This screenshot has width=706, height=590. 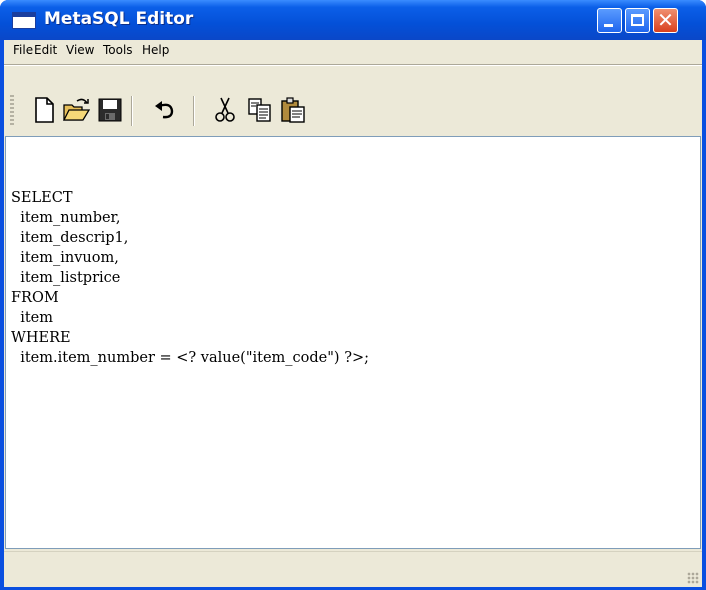 What do you see at coordinates (32, 318) in the screenshot?
I see `code-line: item` at bounding box center [32, 318].